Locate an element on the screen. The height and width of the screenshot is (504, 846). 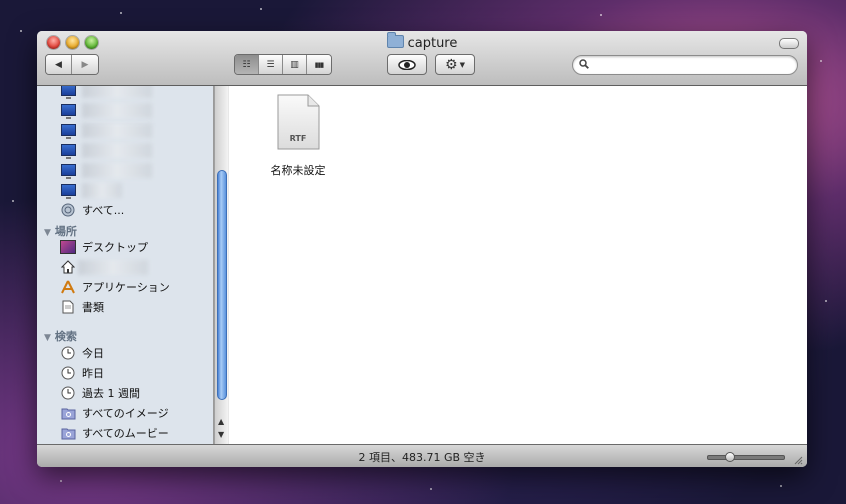
list-view-icon: ☰ is located at coordinates (270, 64).